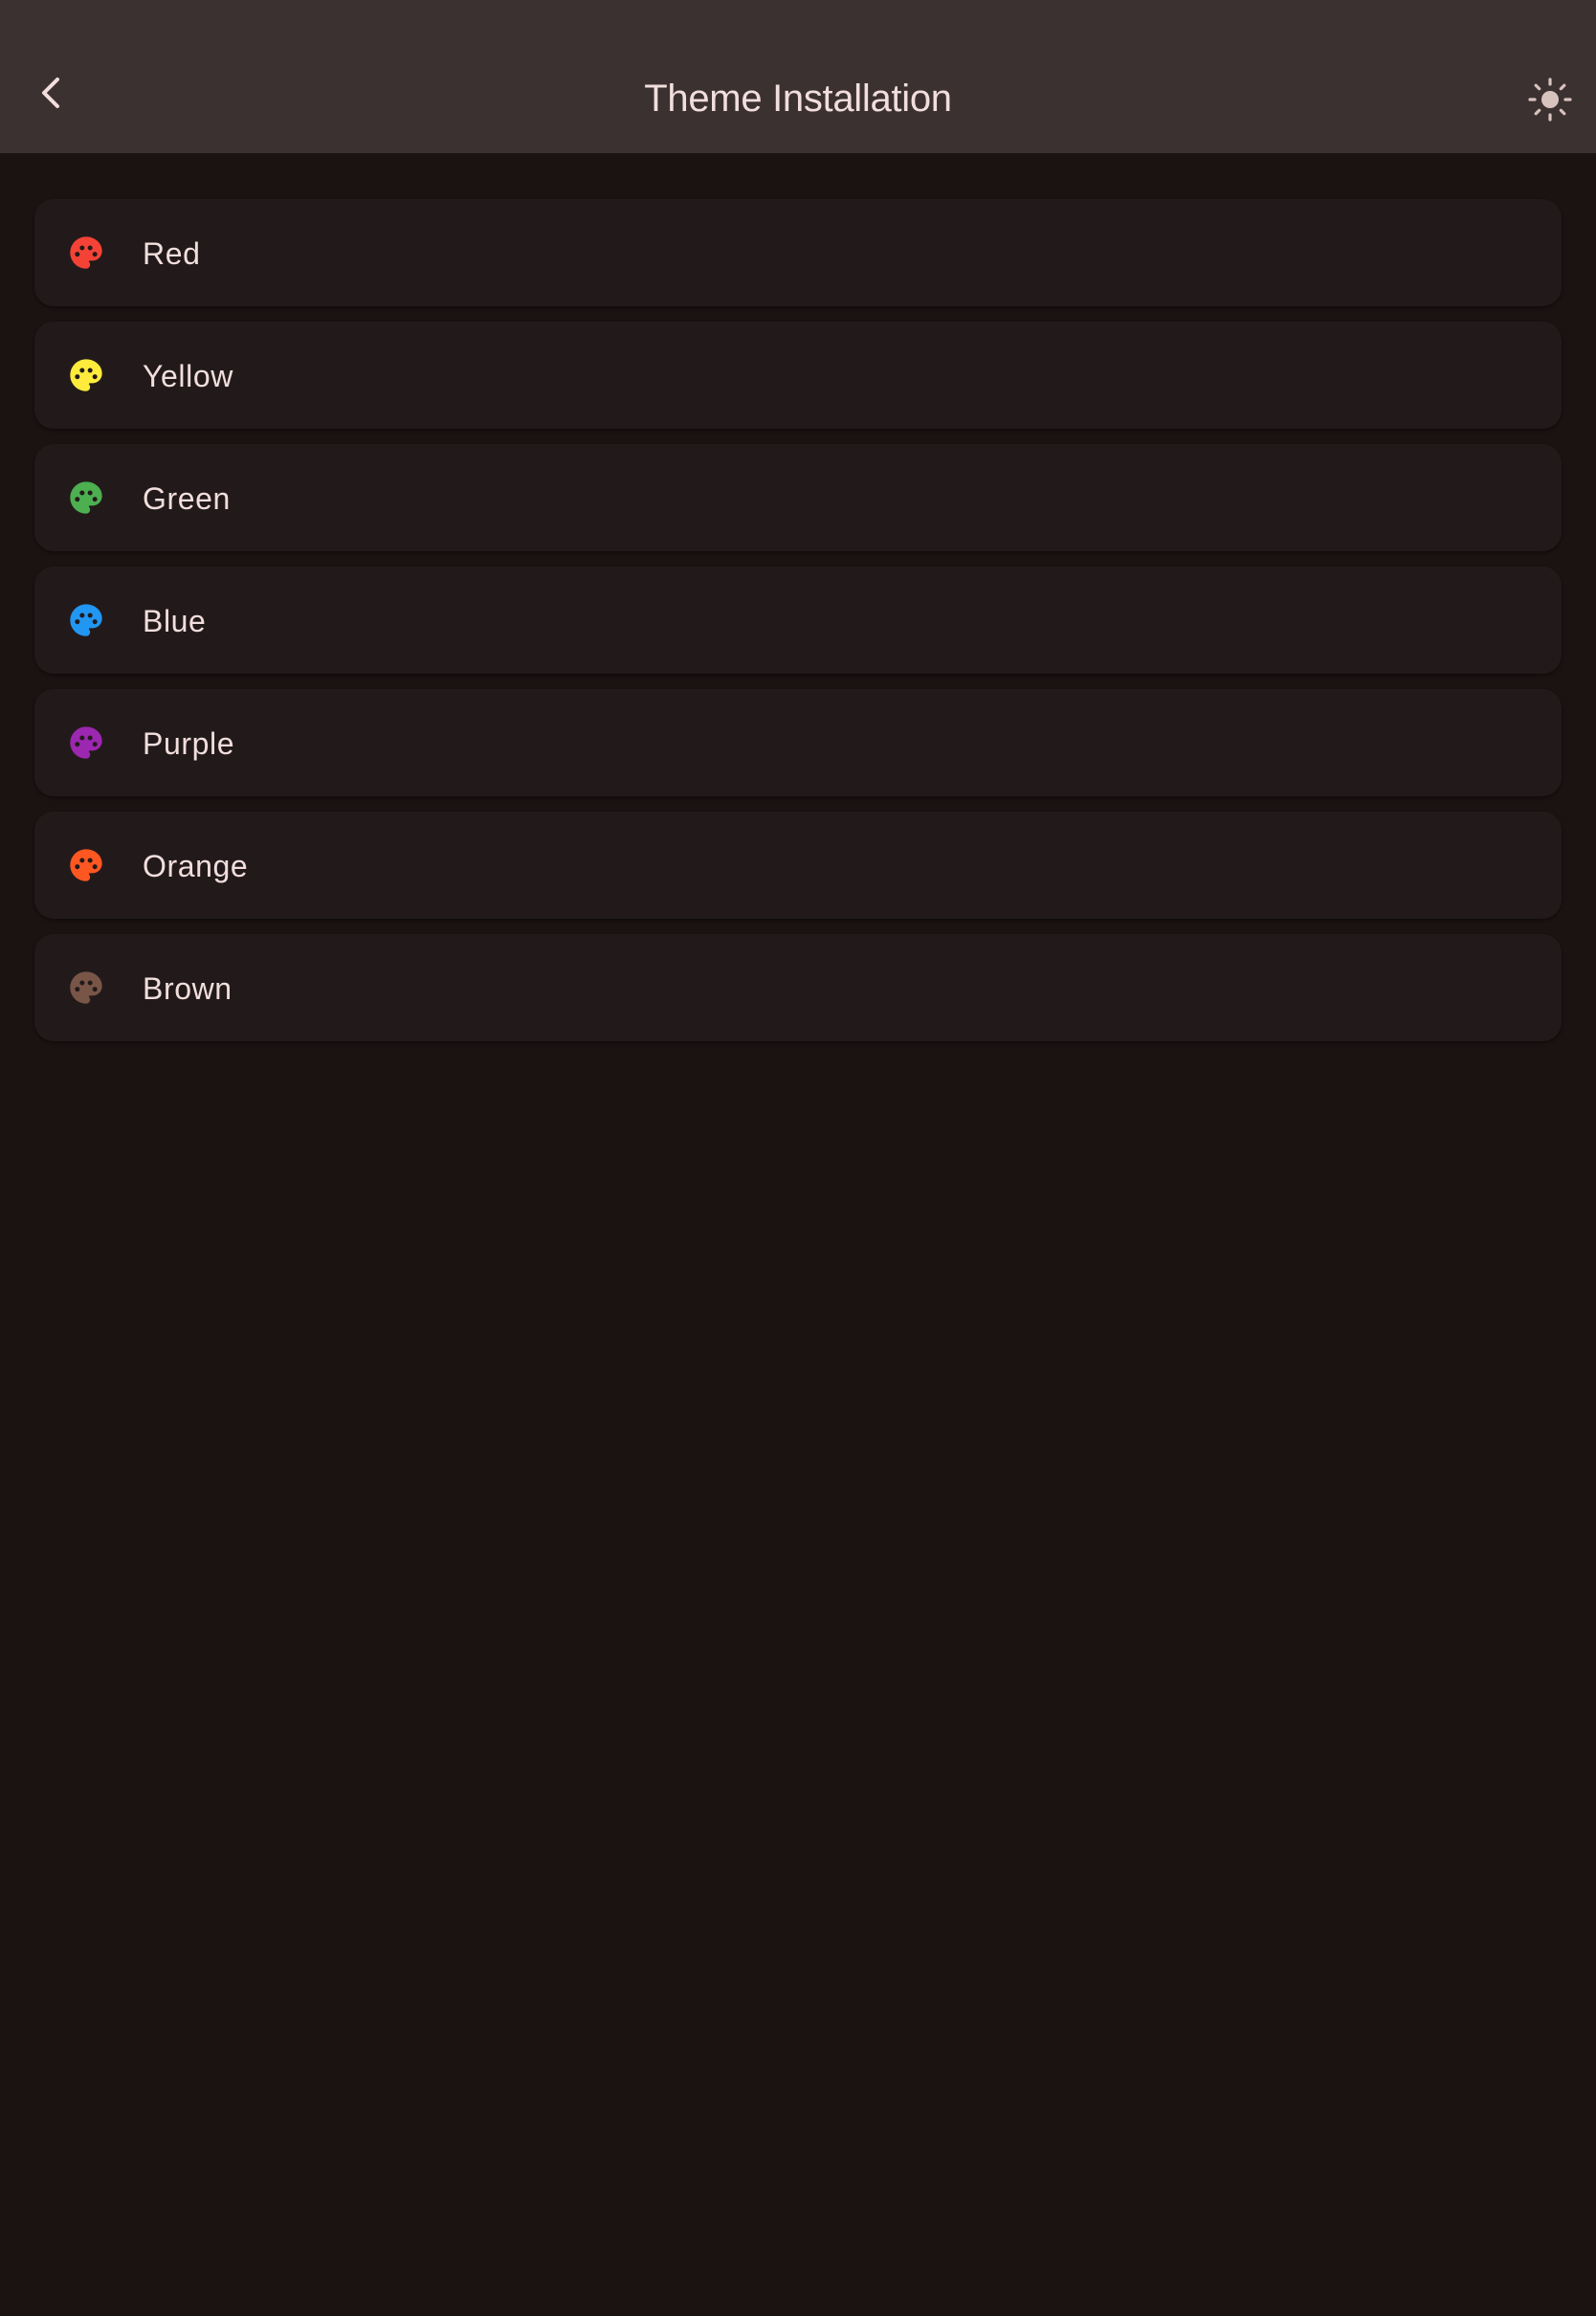 The height and width of the screenshot is (2316, 1596). I want to click on theme-item-brown: Brown, so click(798, 988).